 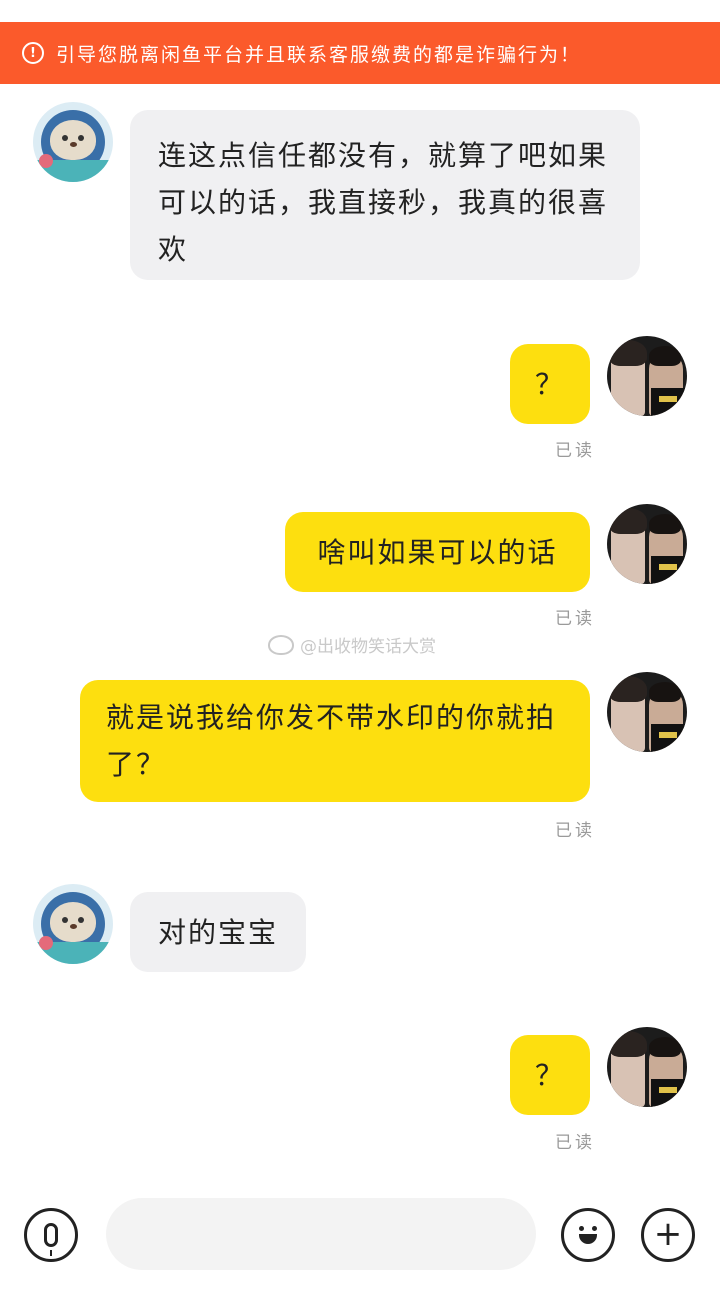 What do you see at coordinates (321, 1234) in the screenshot?
I see `message-input` at bounding box center [321, 1234].